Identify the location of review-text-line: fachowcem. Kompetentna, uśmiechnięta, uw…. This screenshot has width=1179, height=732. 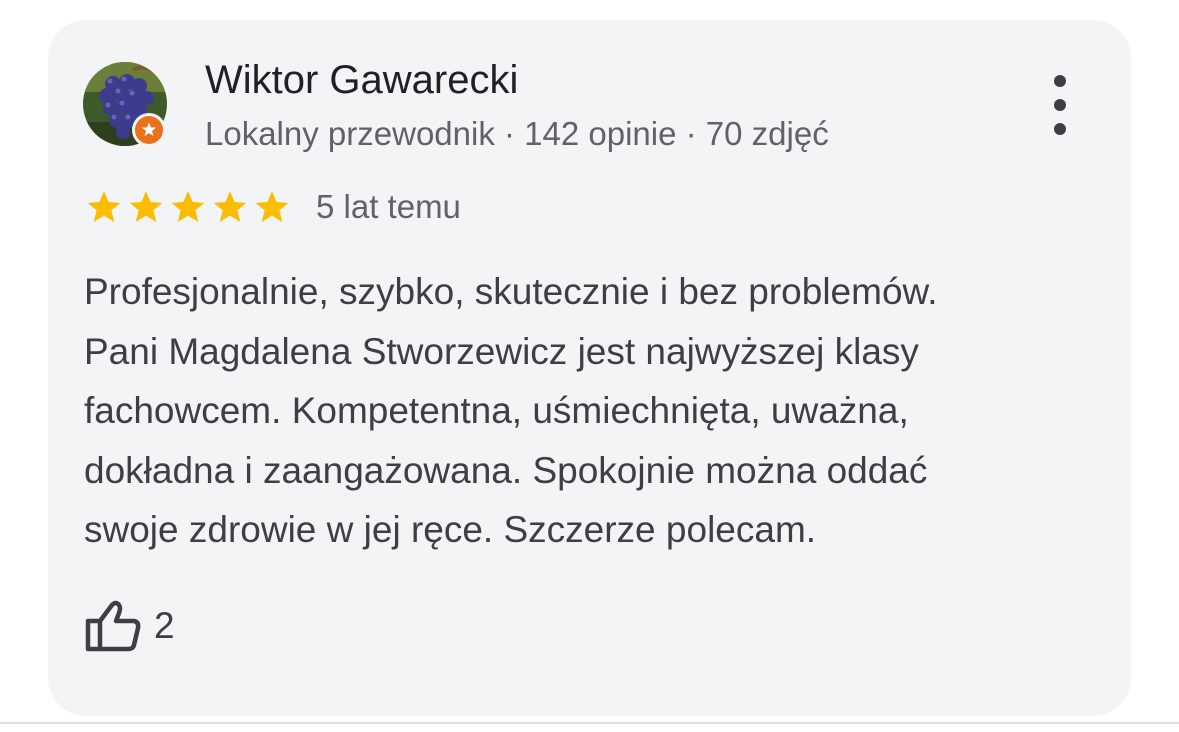
(496, 410).